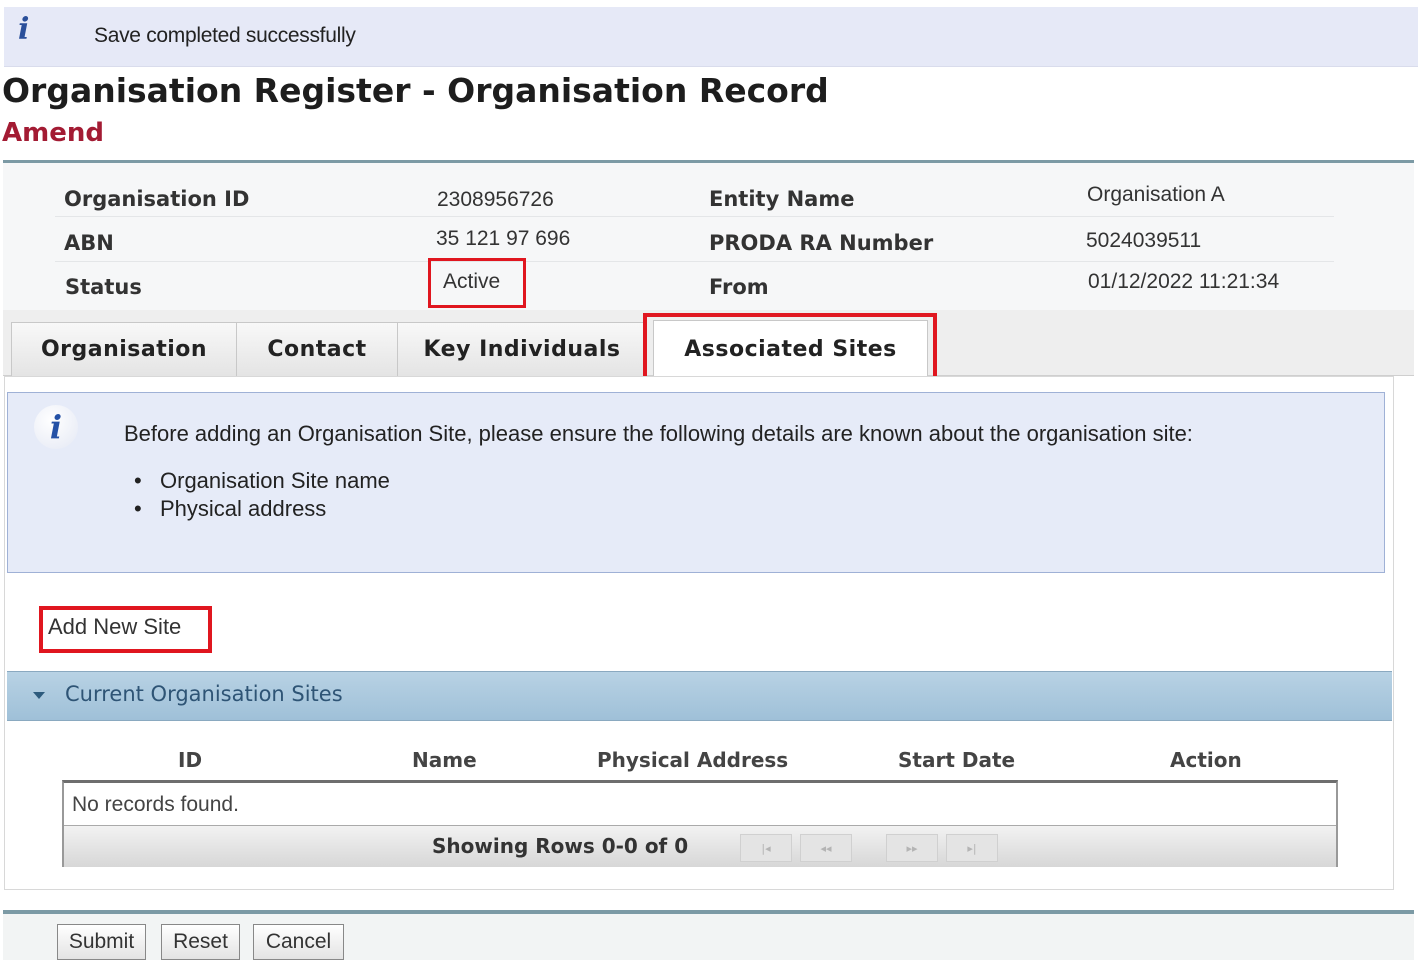 The width and height of the screenshot is (1422, 960). Describe the element at coordinates (782, 199) in the screenshot. I see `entity-name-label: Entity Name` at that location.